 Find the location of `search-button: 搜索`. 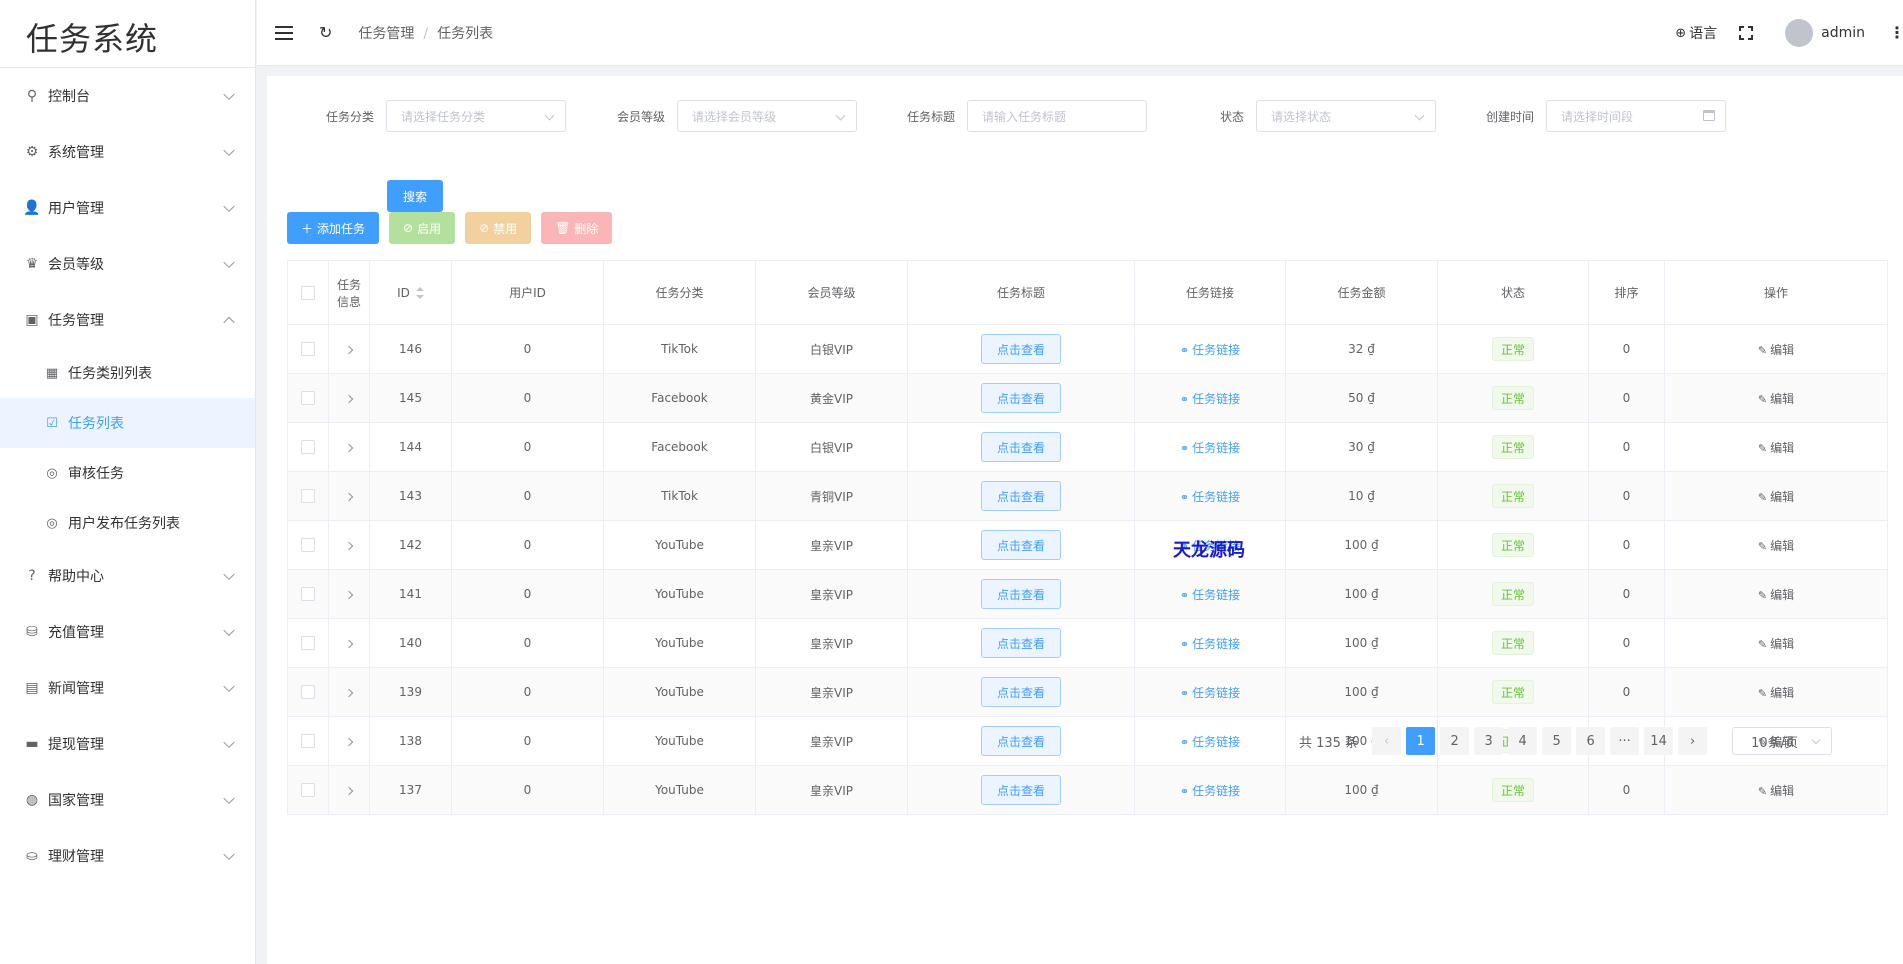

search-button: 搜索 is located at coordinates (415, 196).